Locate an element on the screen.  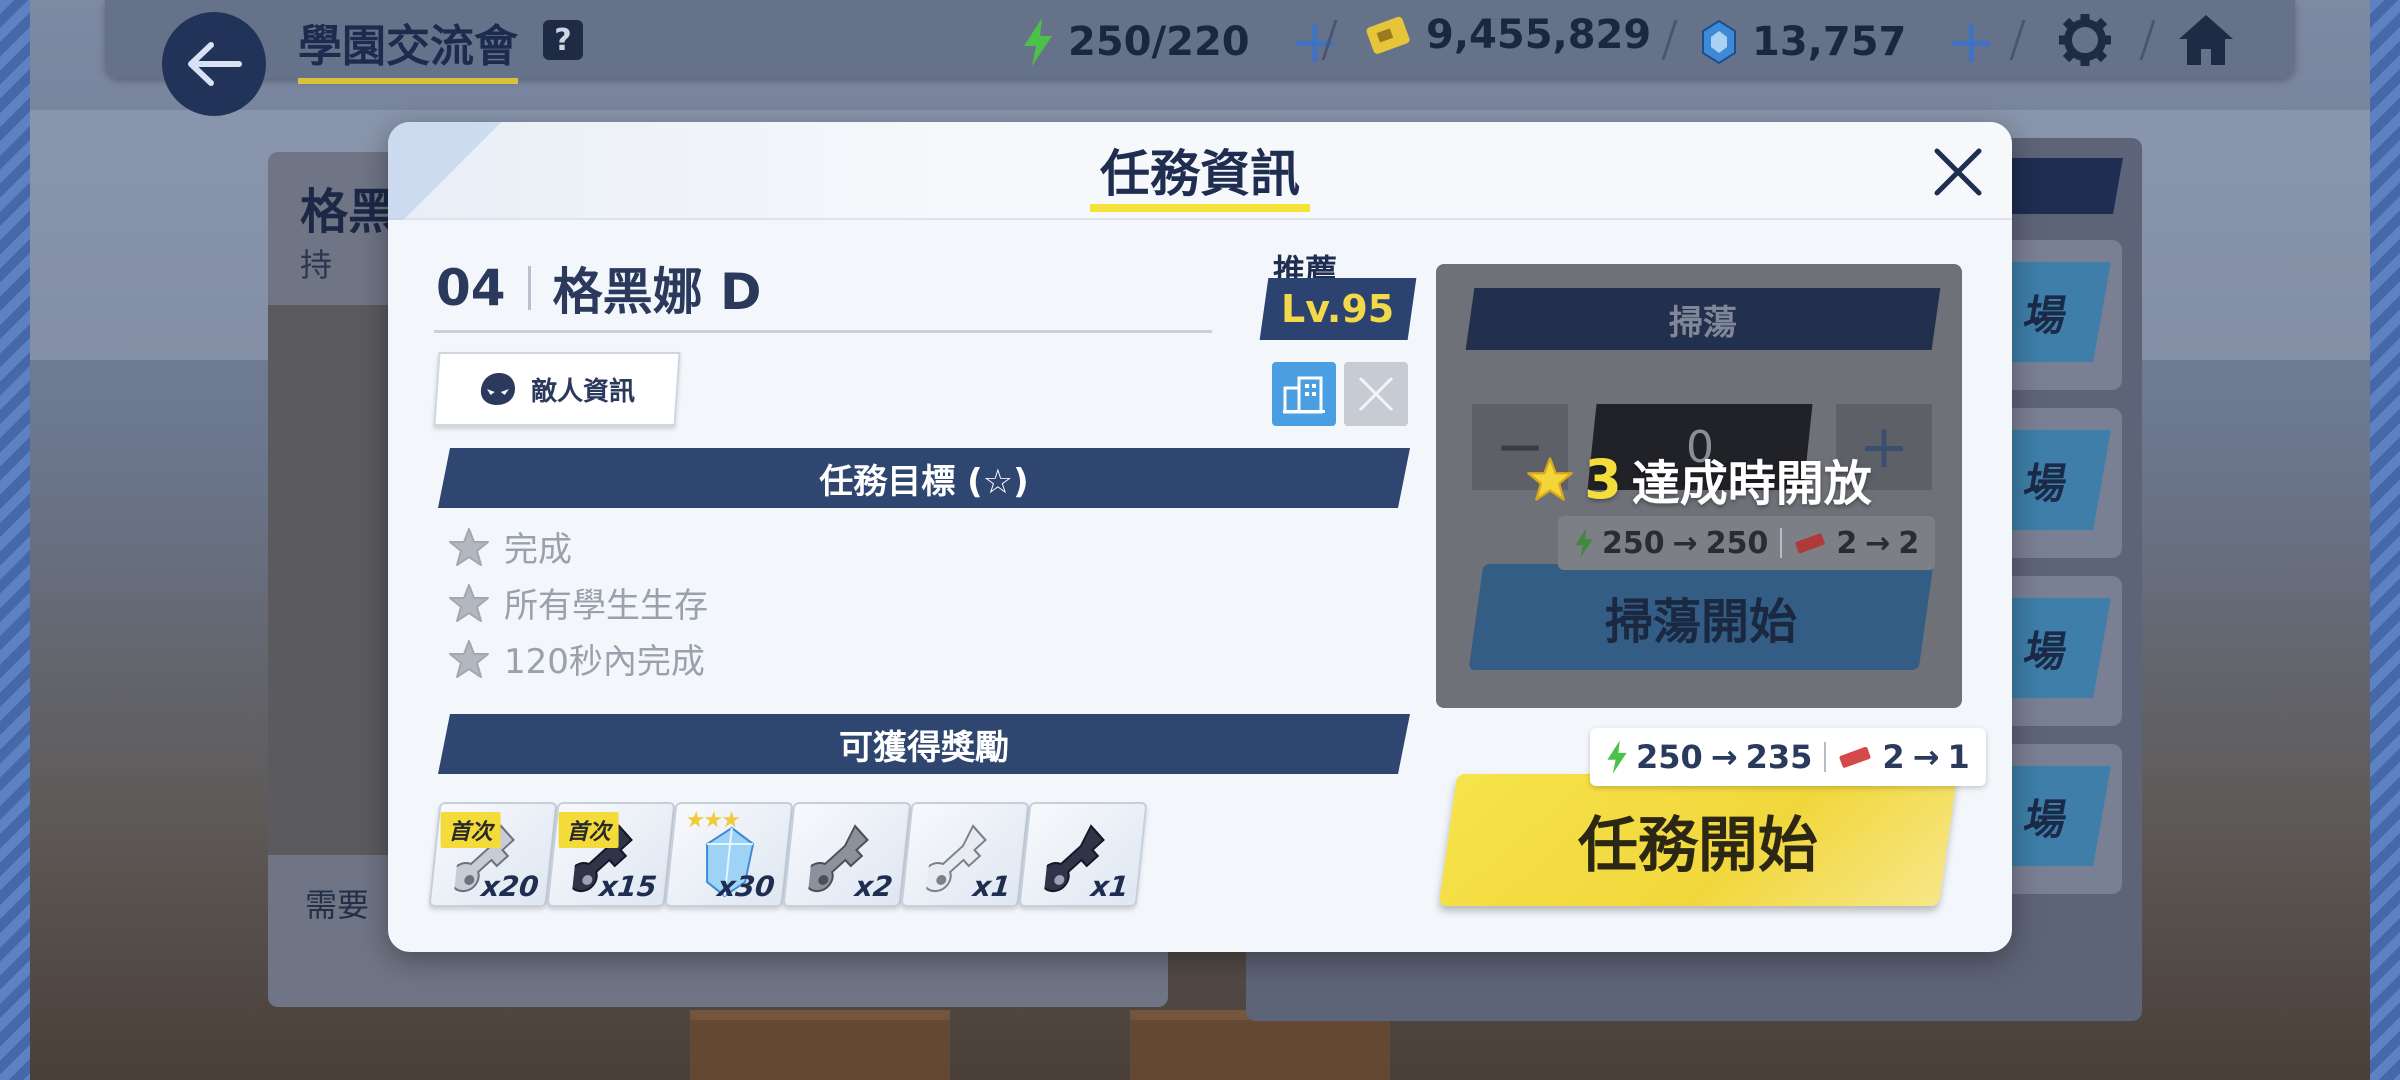
goal-item: 所有學生生存 is located at coordinates (578, 602).